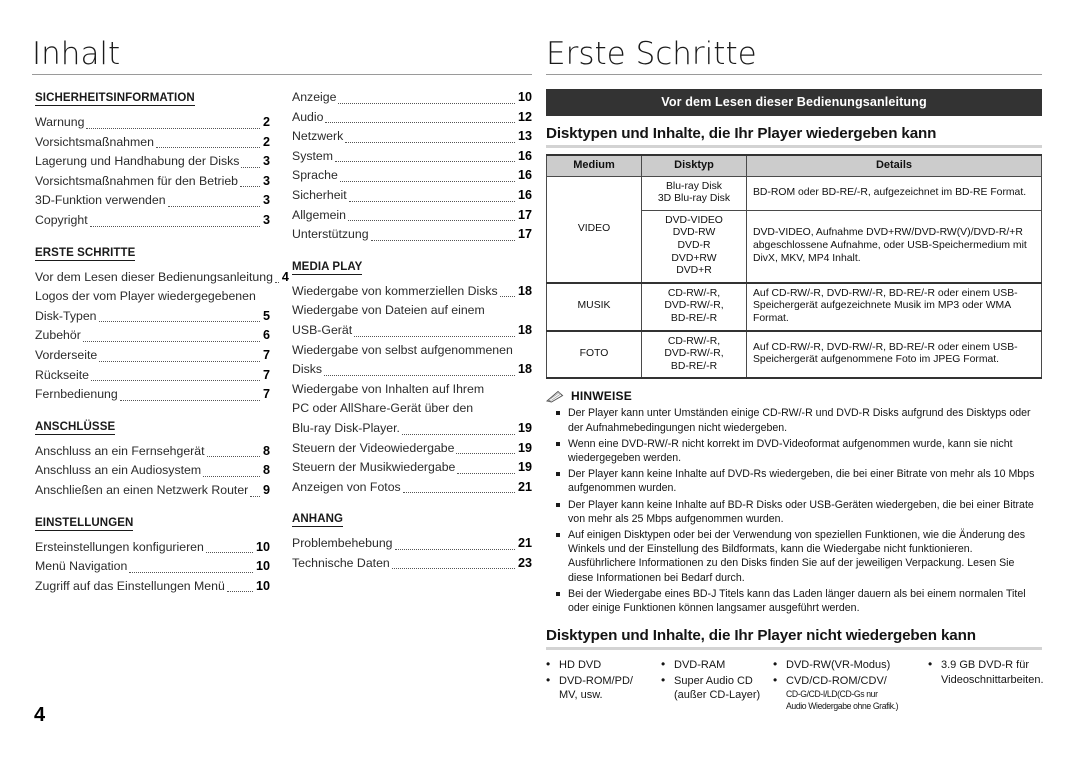 The image size is (1080, 761). I want to click on toc-entry: Steuern der Videowiedergabe 19, so click(412, 449).